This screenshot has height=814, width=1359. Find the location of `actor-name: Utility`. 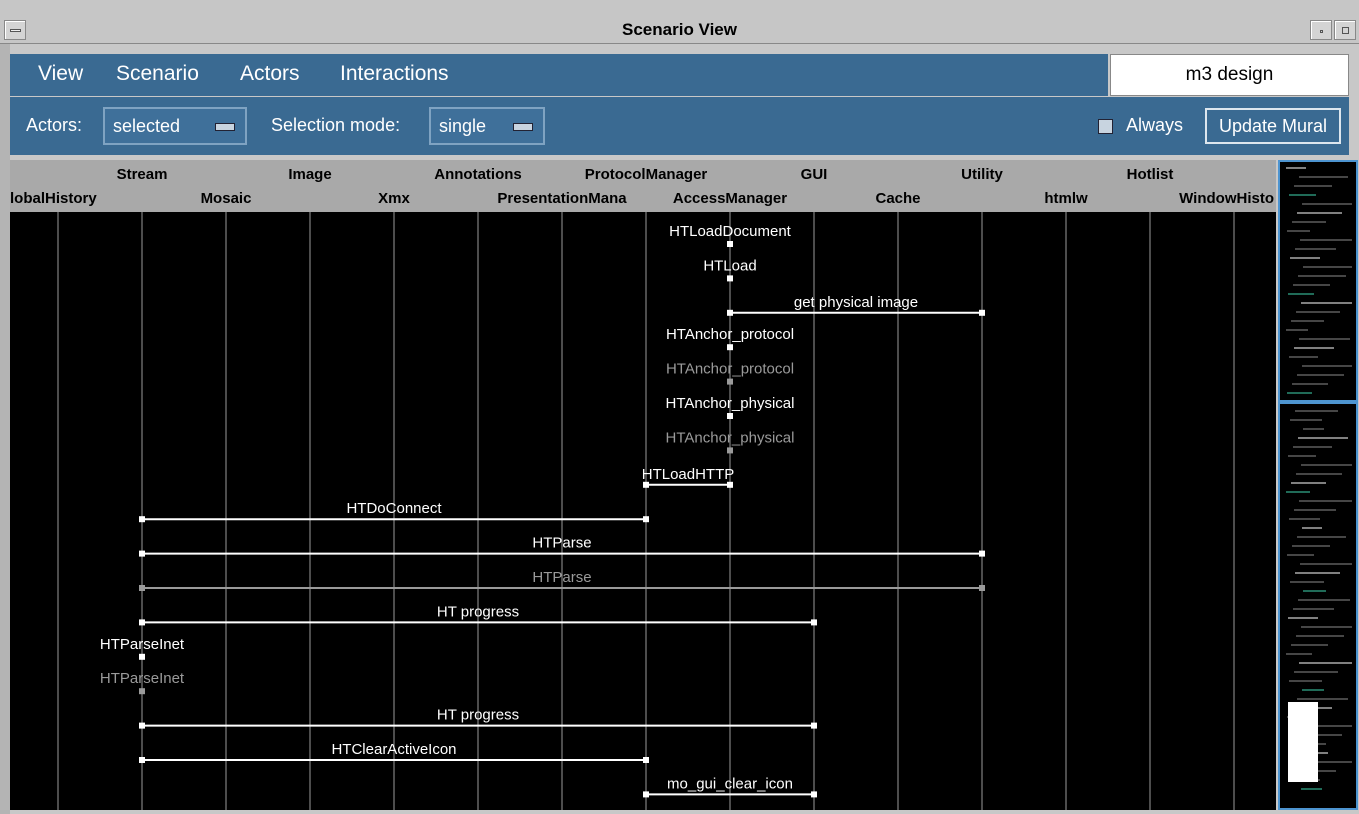

actor-name: Utility is located at coordinates (982, 174).